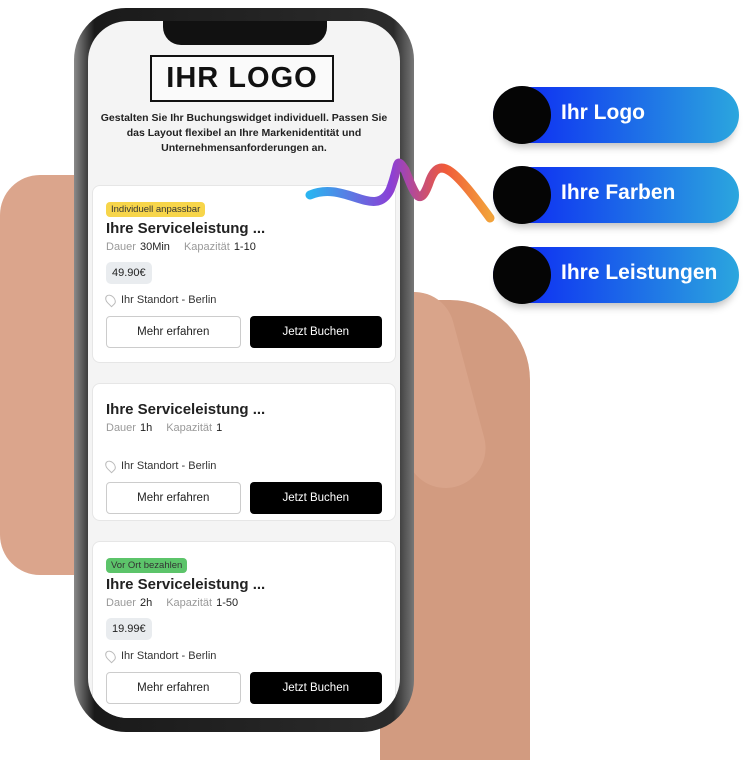 Image resolution: width=750 pixels, height=760 pixels. Describe the element at coordinates (245, 33) in the screenshot. I see `phone-notch` at that location.